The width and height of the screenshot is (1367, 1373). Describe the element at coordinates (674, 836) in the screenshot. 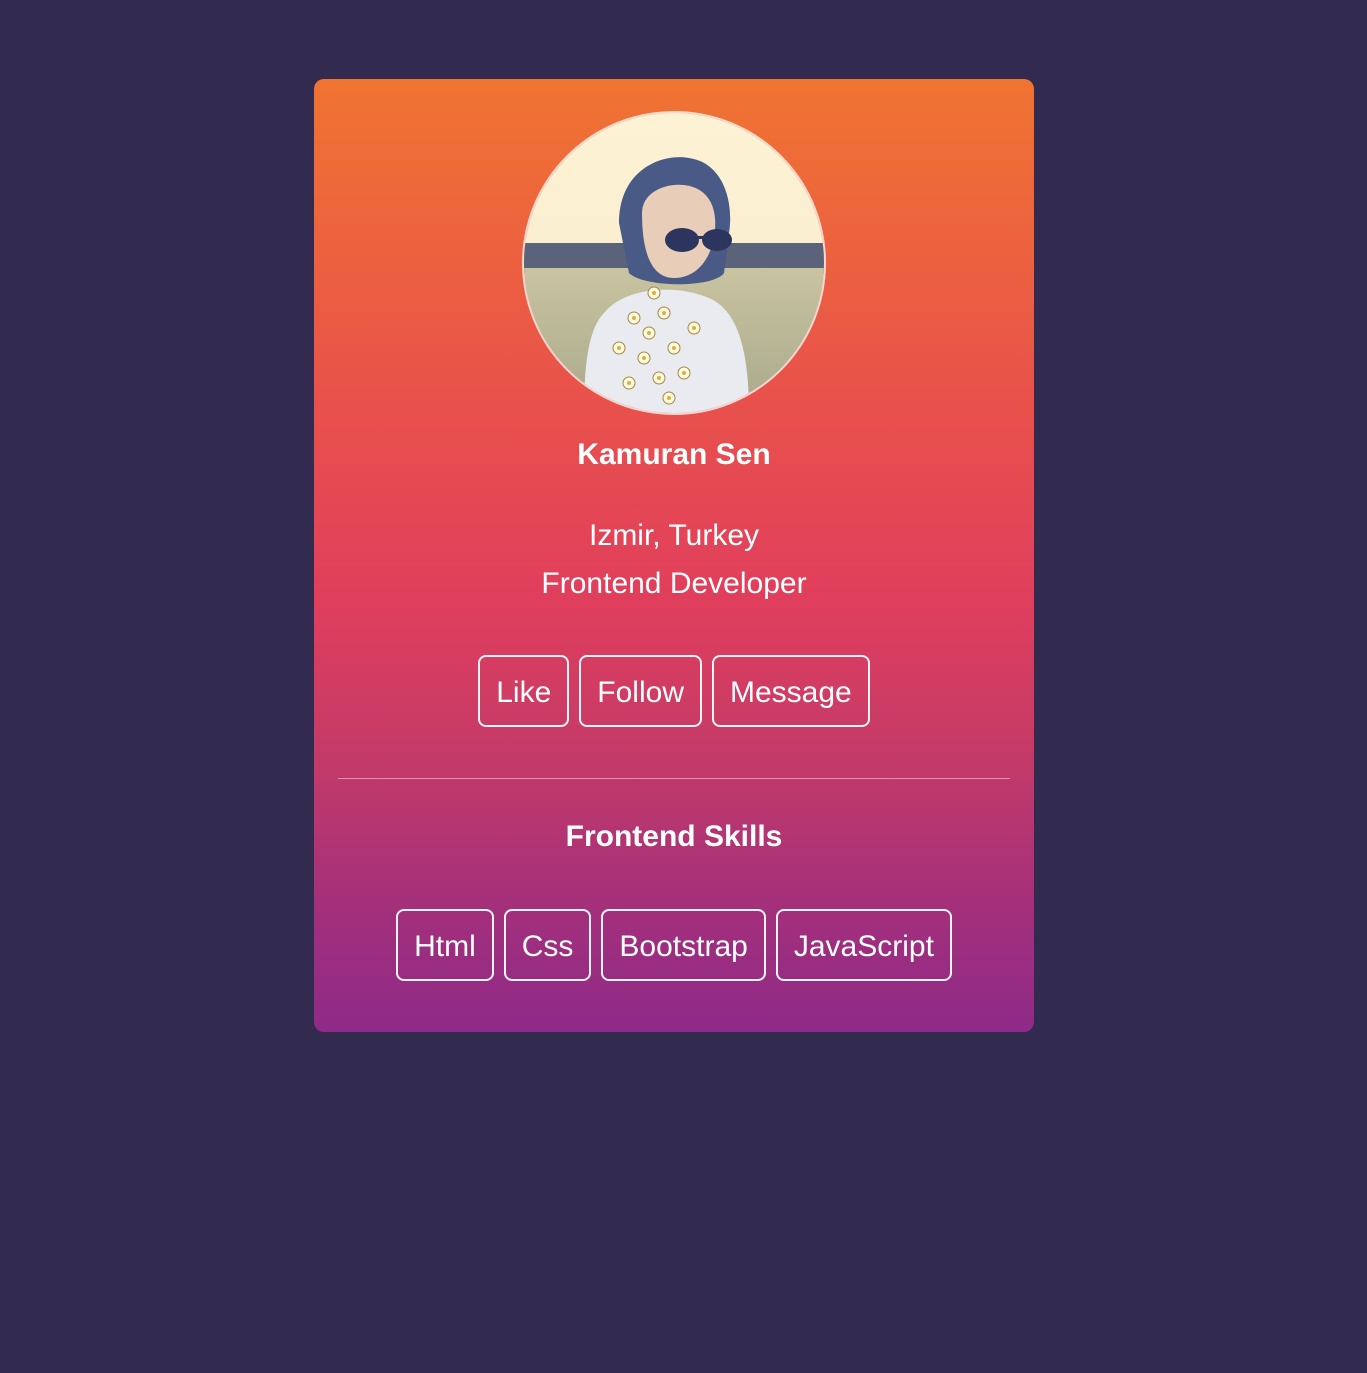

I see `skills-title: Frontend Skills` at that location.